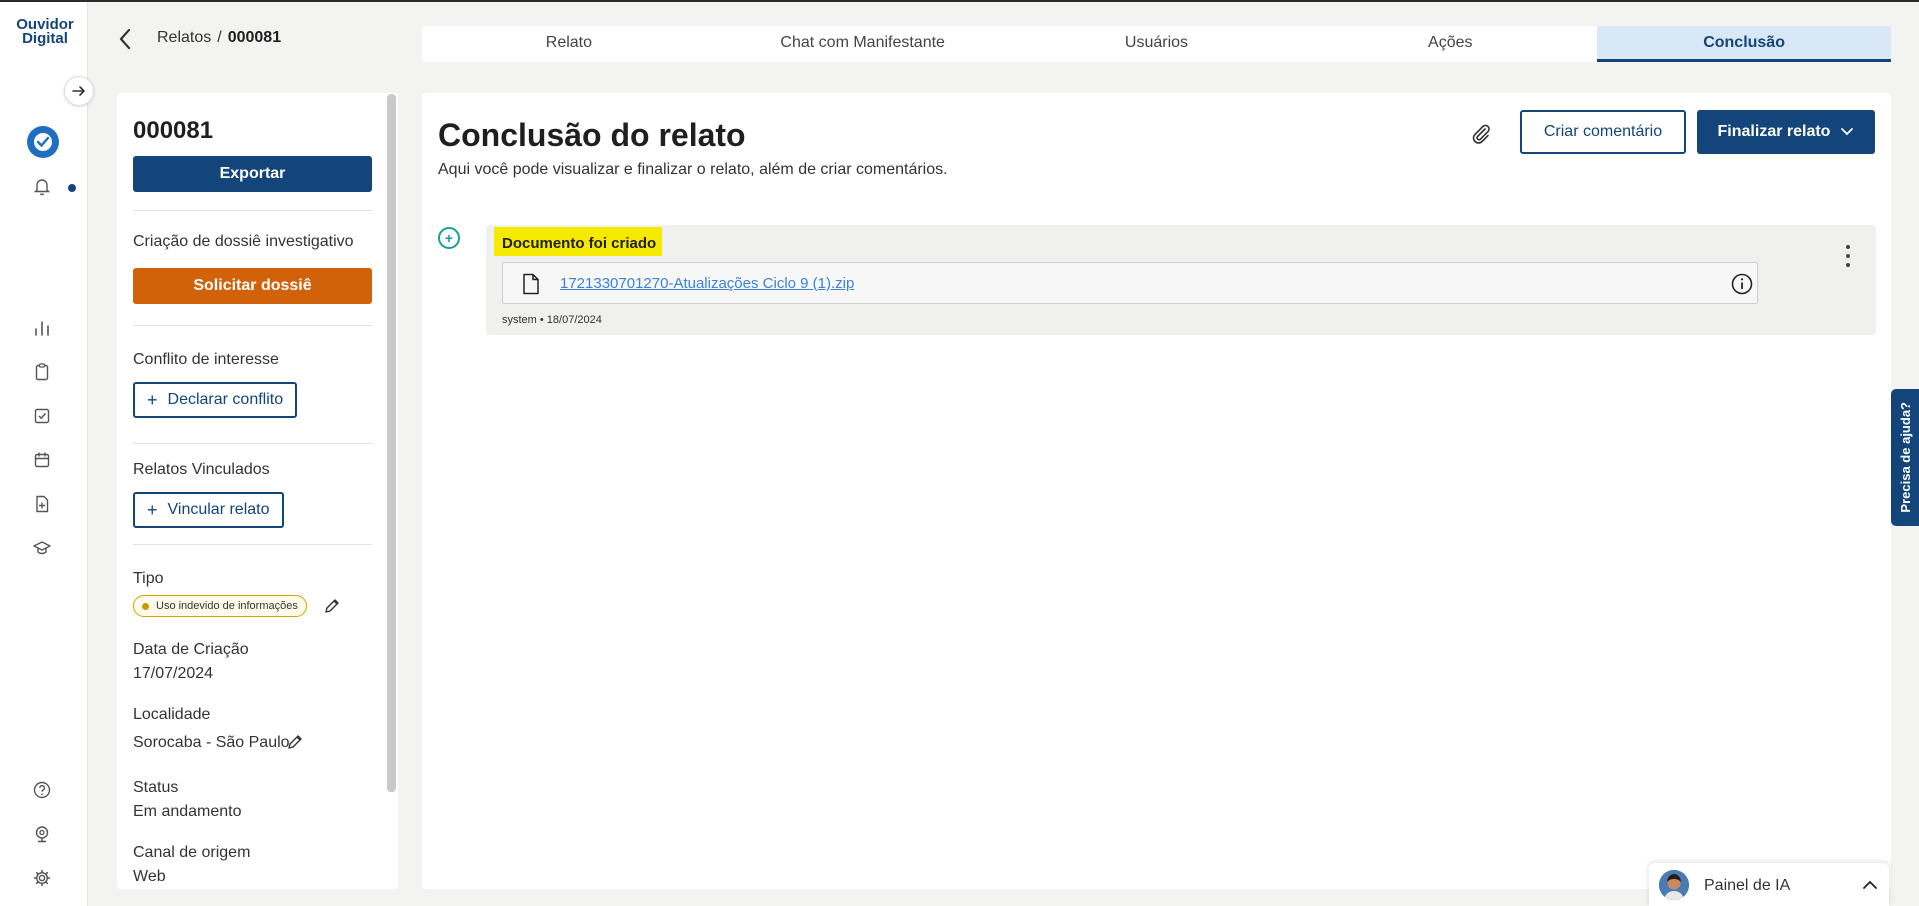  I want to click on status-value: Em andamento, so click(187, 811).